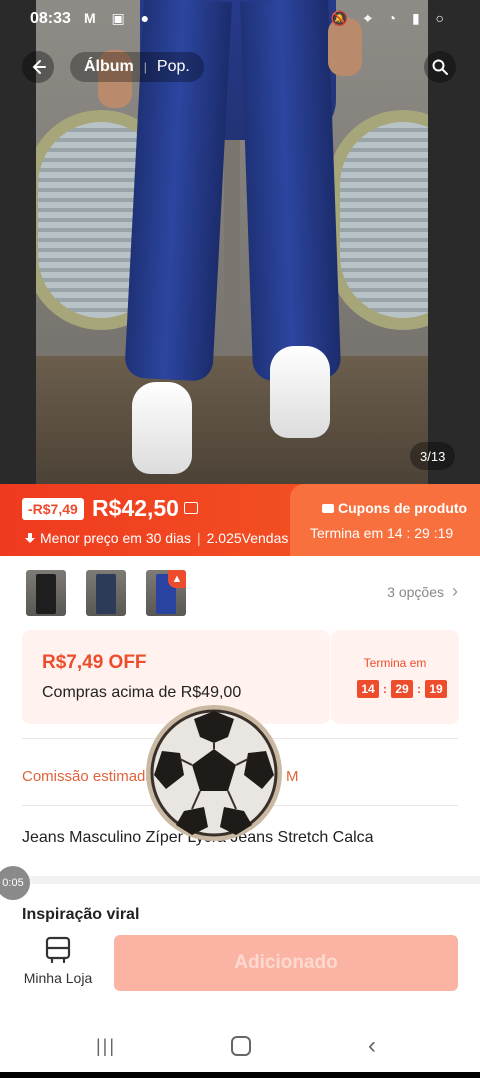  Describe the element at coordinates (106, 1046) in the screenshot. I see `recents-icon: |||` at that location.